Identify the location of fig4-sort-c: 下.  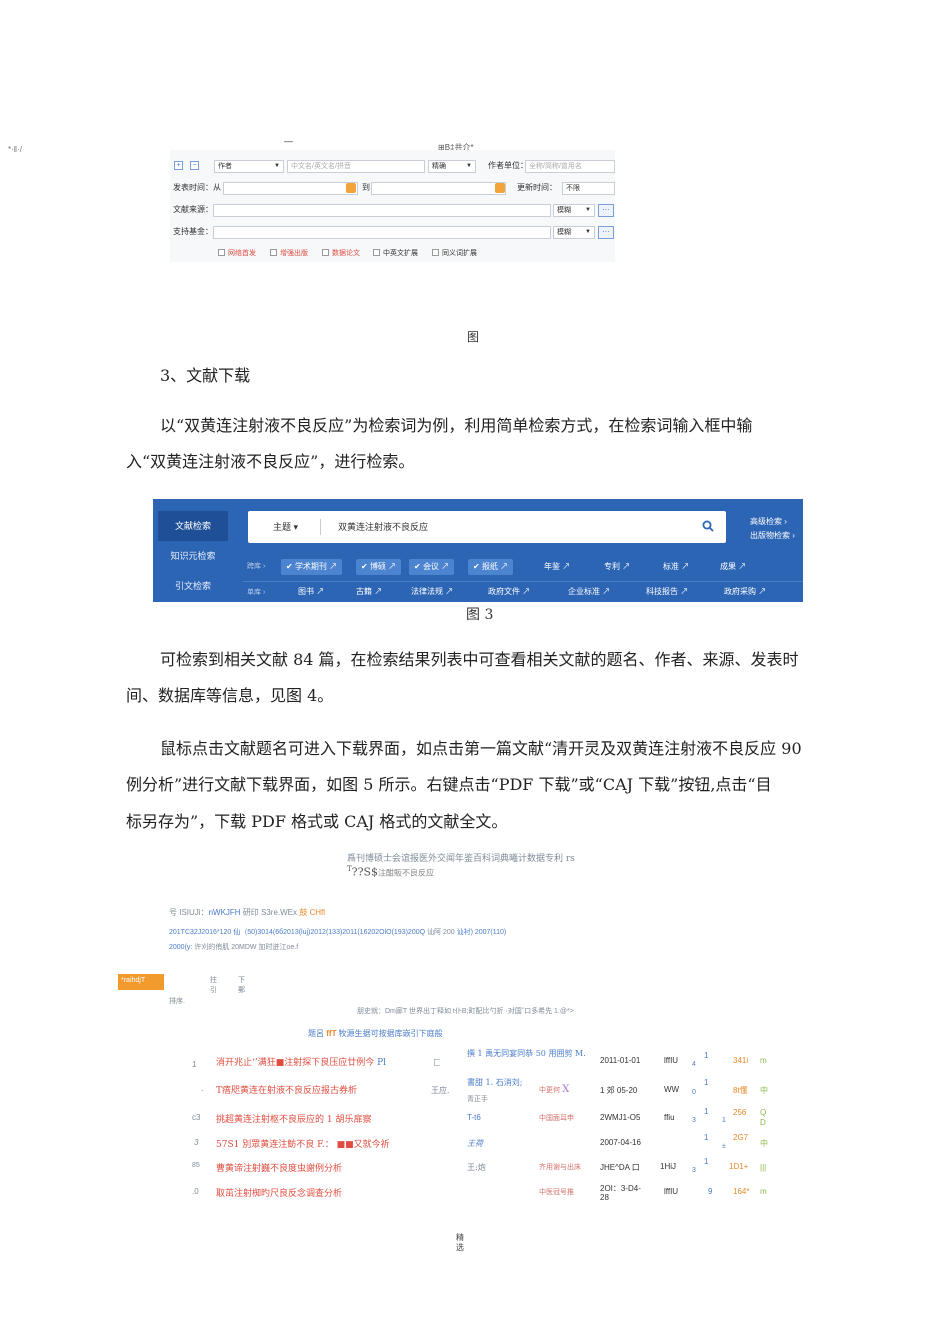
(241, 980).